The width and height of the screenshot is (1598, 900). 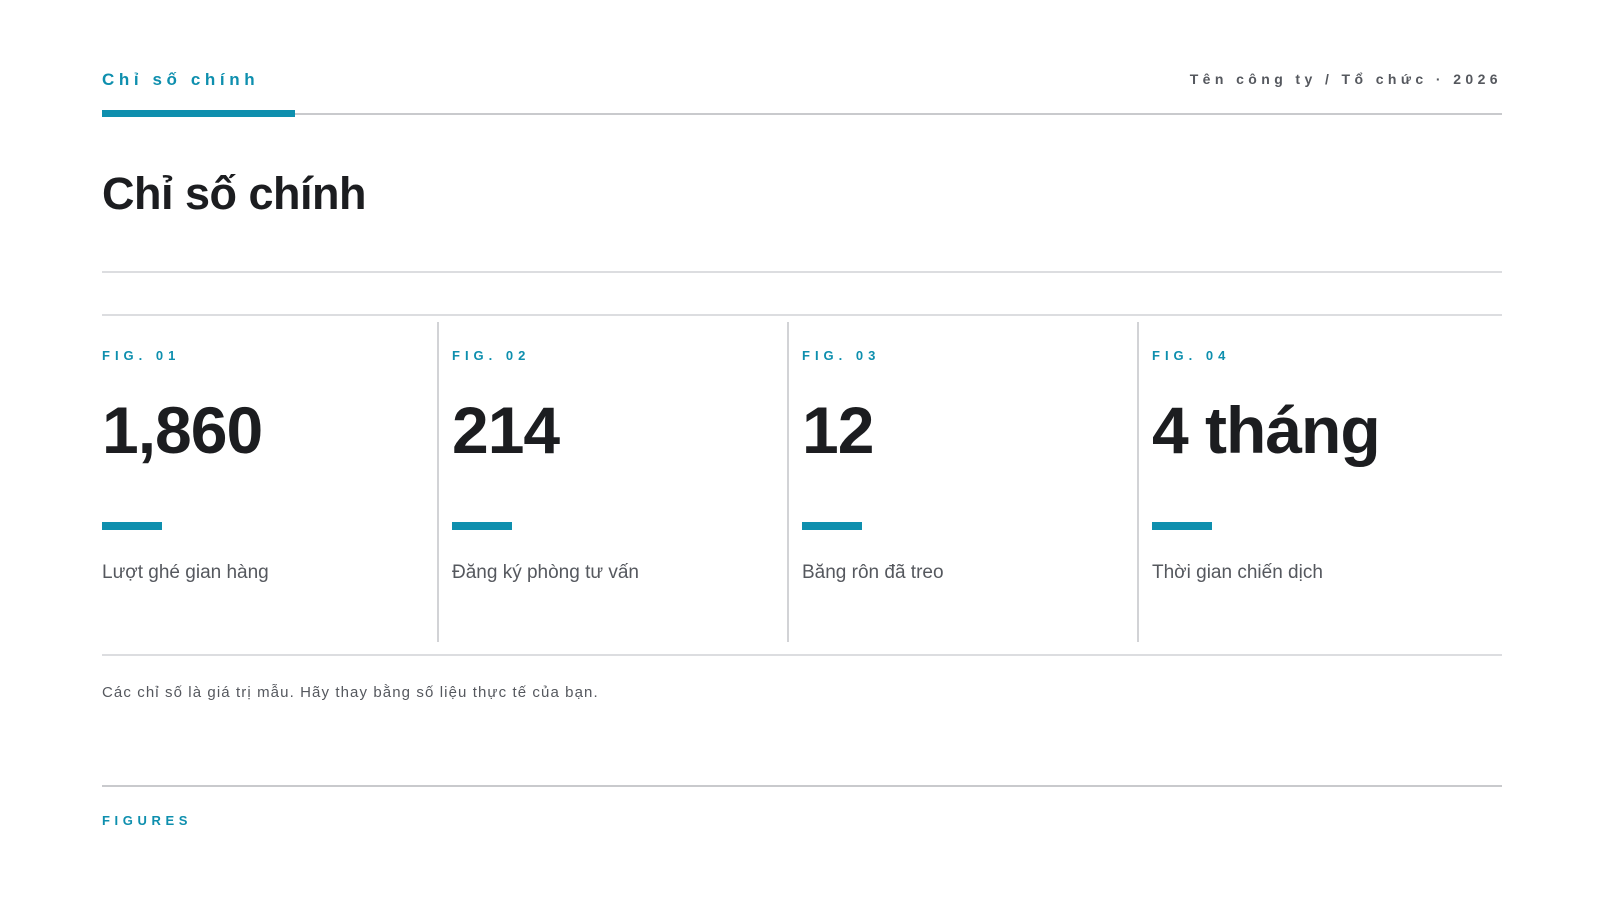 What do you see at coordinates (802, 114) in the screenshot?
I see `header-divider` at bounding box center [802, 114].